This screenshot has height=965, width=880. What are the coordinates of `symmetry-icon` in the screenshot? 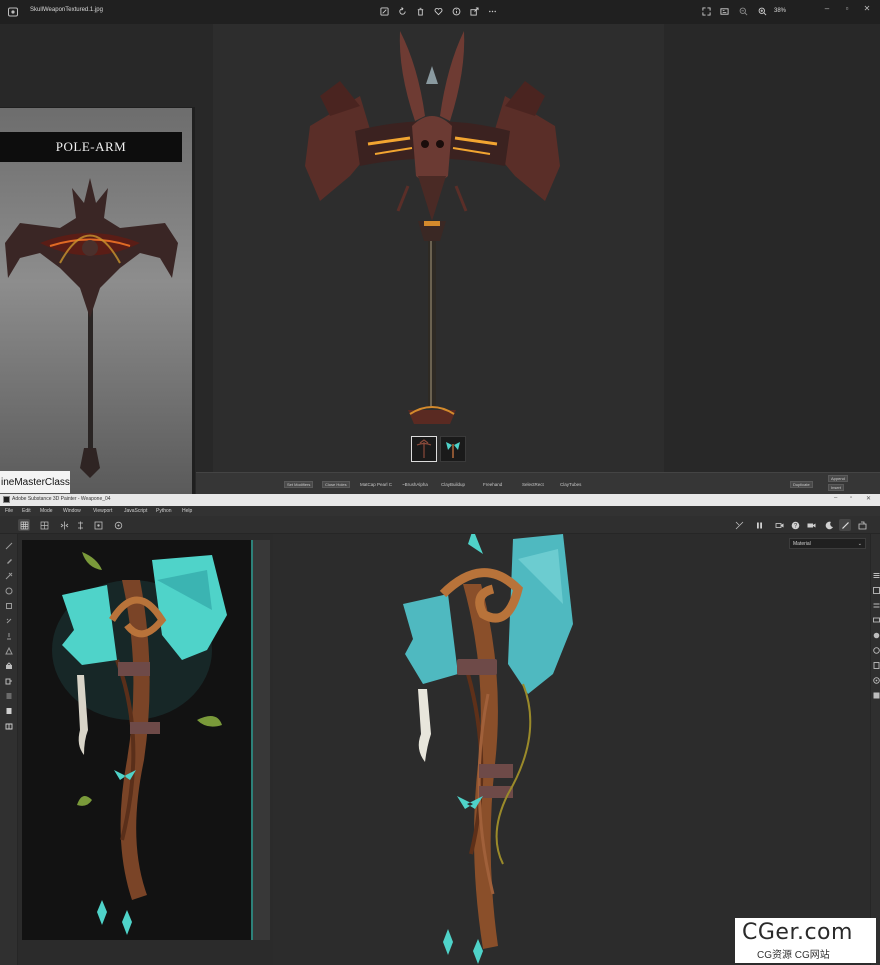 It's located at (64, 525).